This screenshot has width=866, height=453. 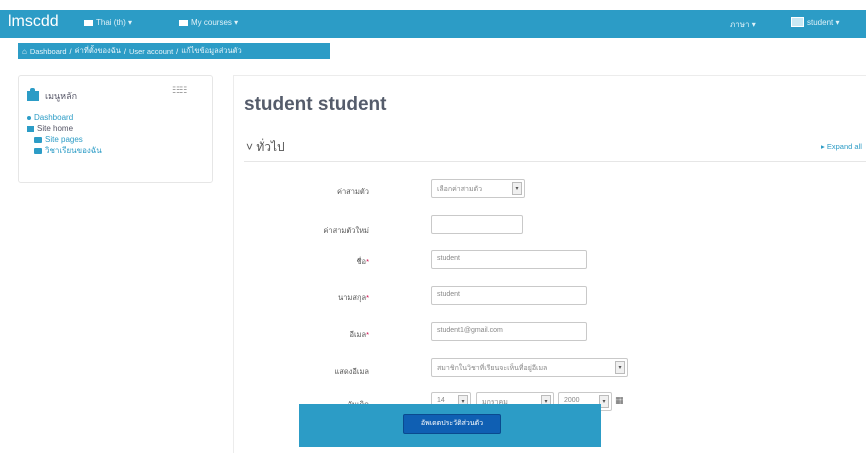 What do you see at coordinates (441, 400) in the screenshot?
I see `date-day-value: 14` at bounding box center [441, 400].